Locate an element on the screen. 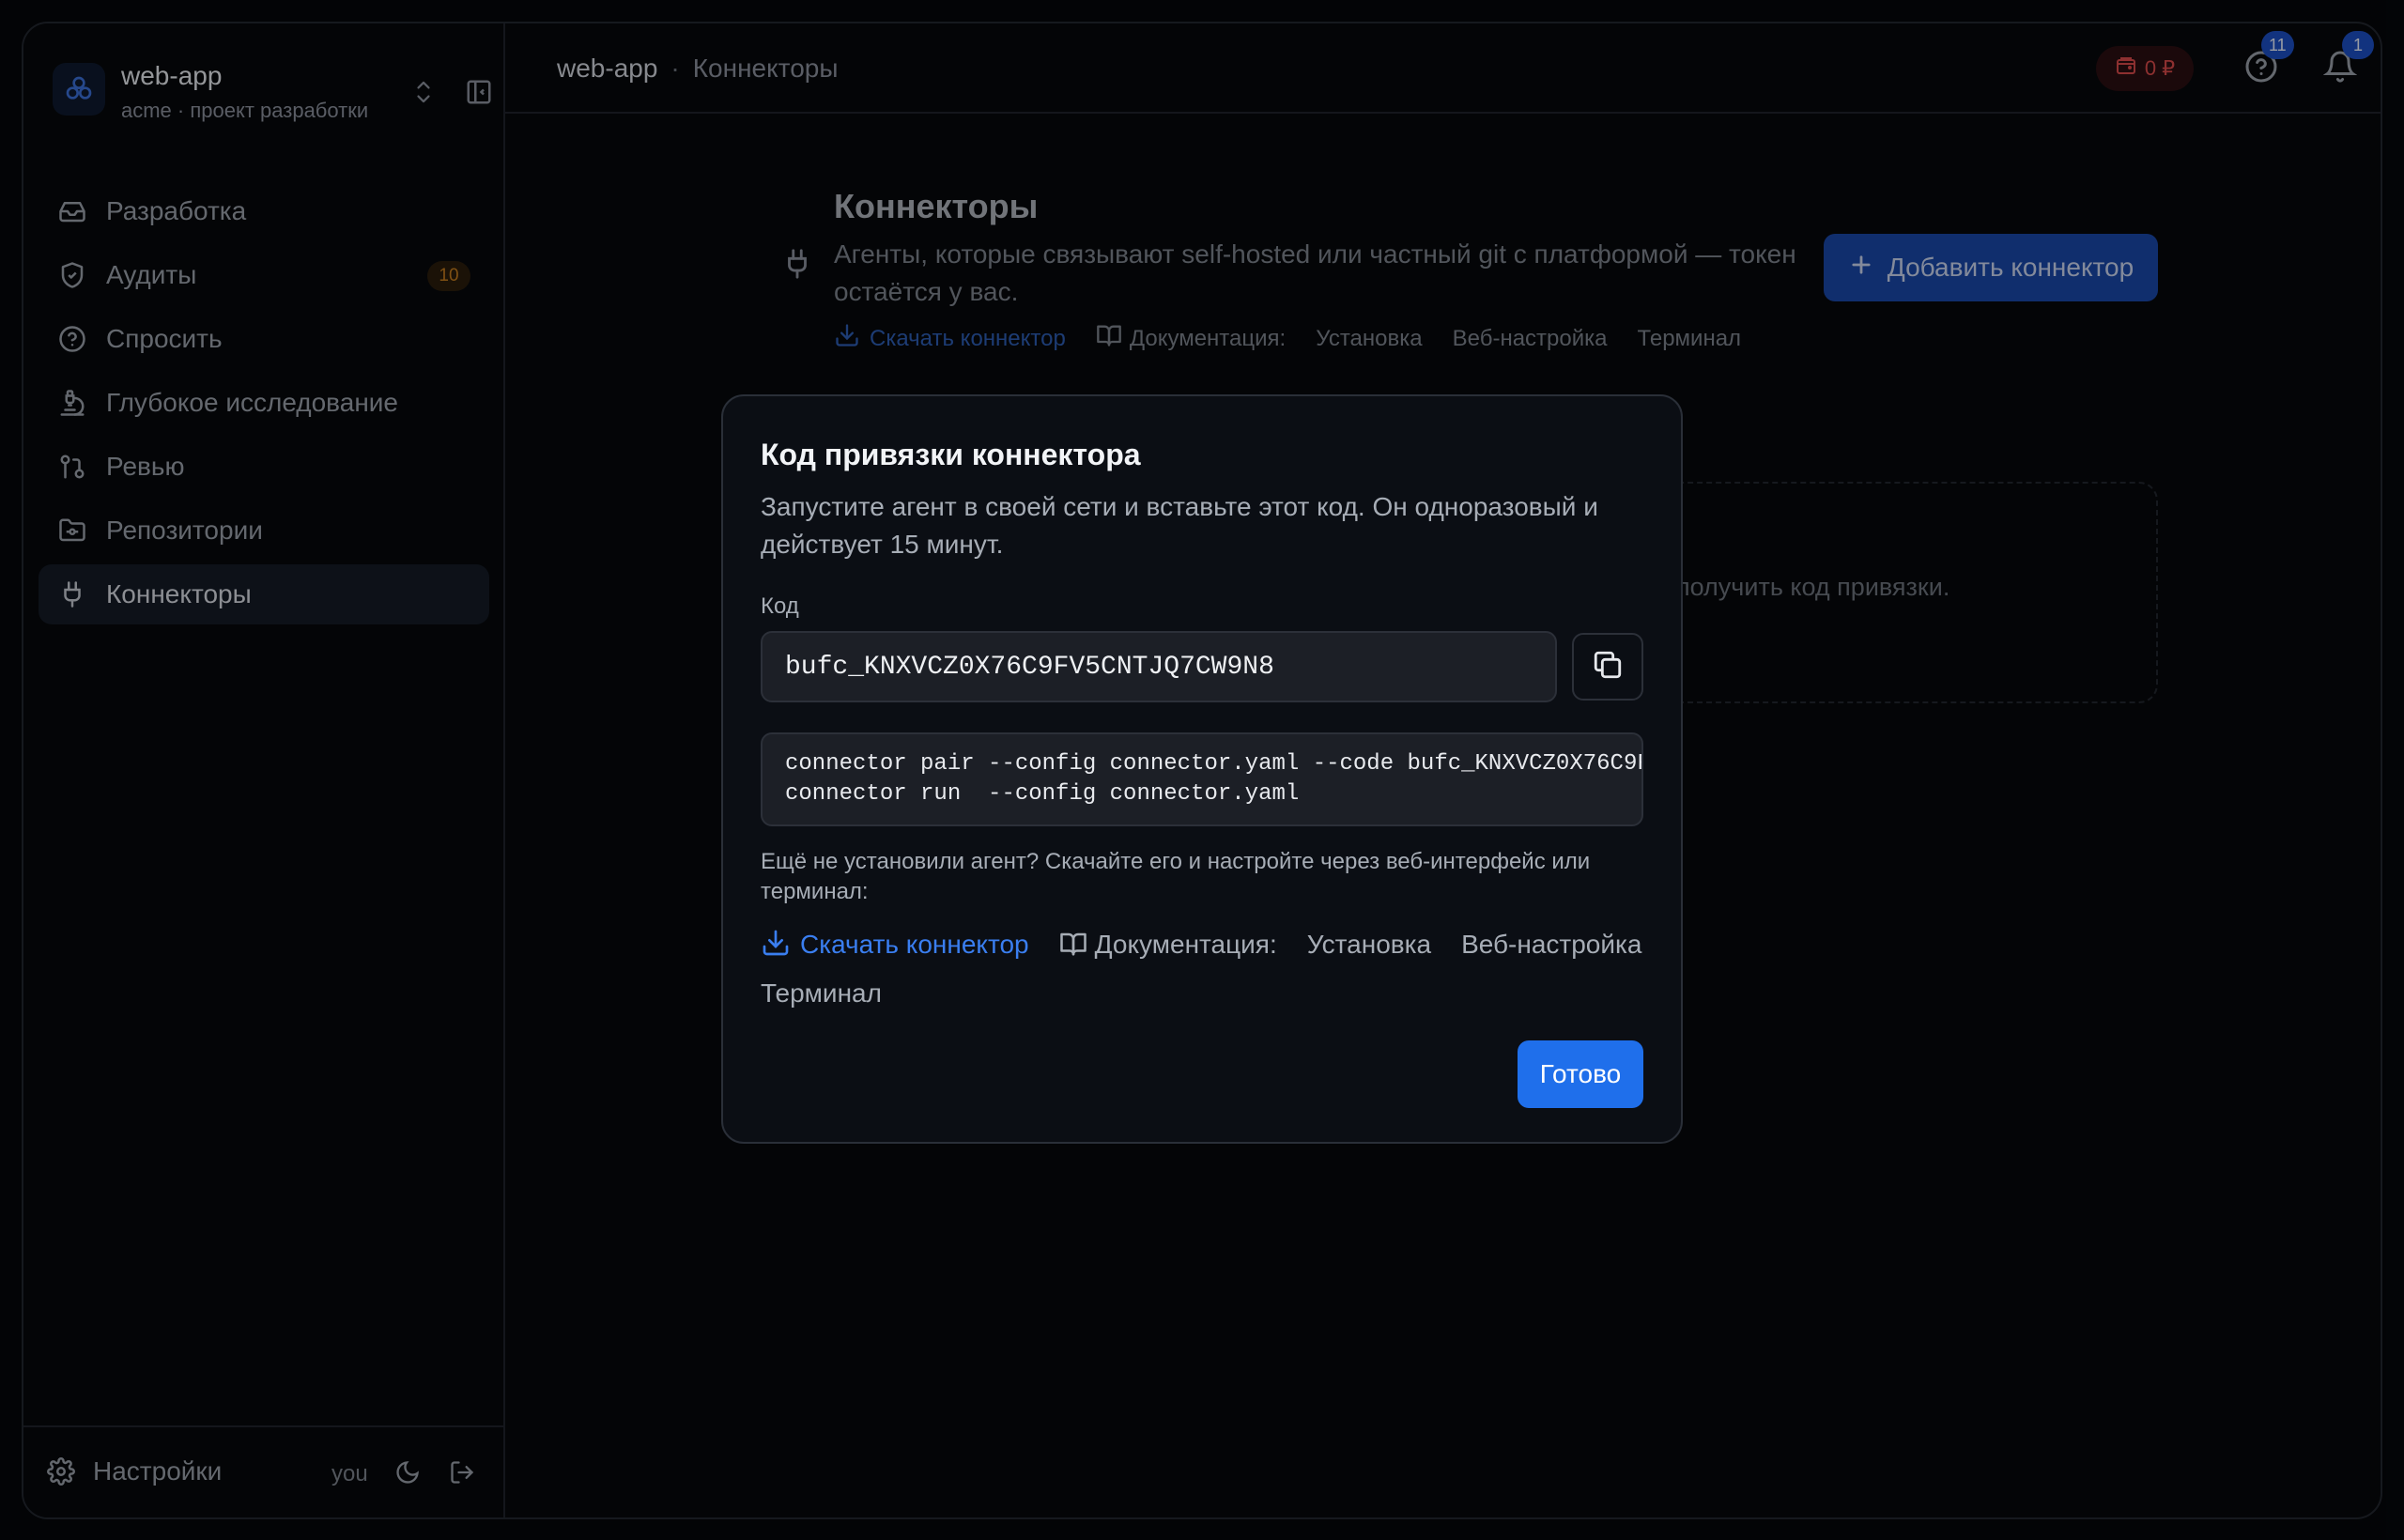 Image resolution: width=2404 pixels, height=1540 pixels. copy-code-button is located at coordinates (1607, 667).